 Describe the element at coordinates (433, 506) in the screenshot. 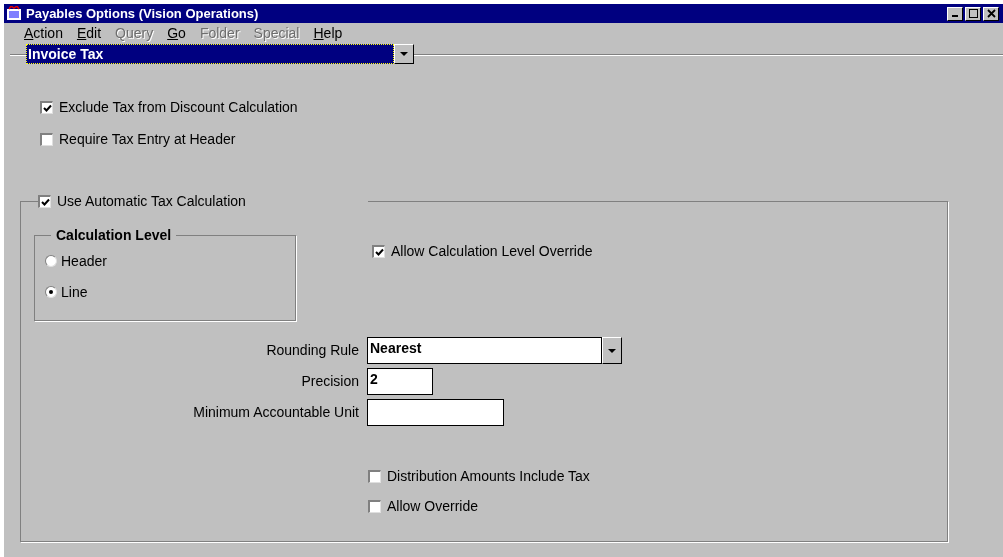

I see `checkbox-label: Allow Override` at that location.